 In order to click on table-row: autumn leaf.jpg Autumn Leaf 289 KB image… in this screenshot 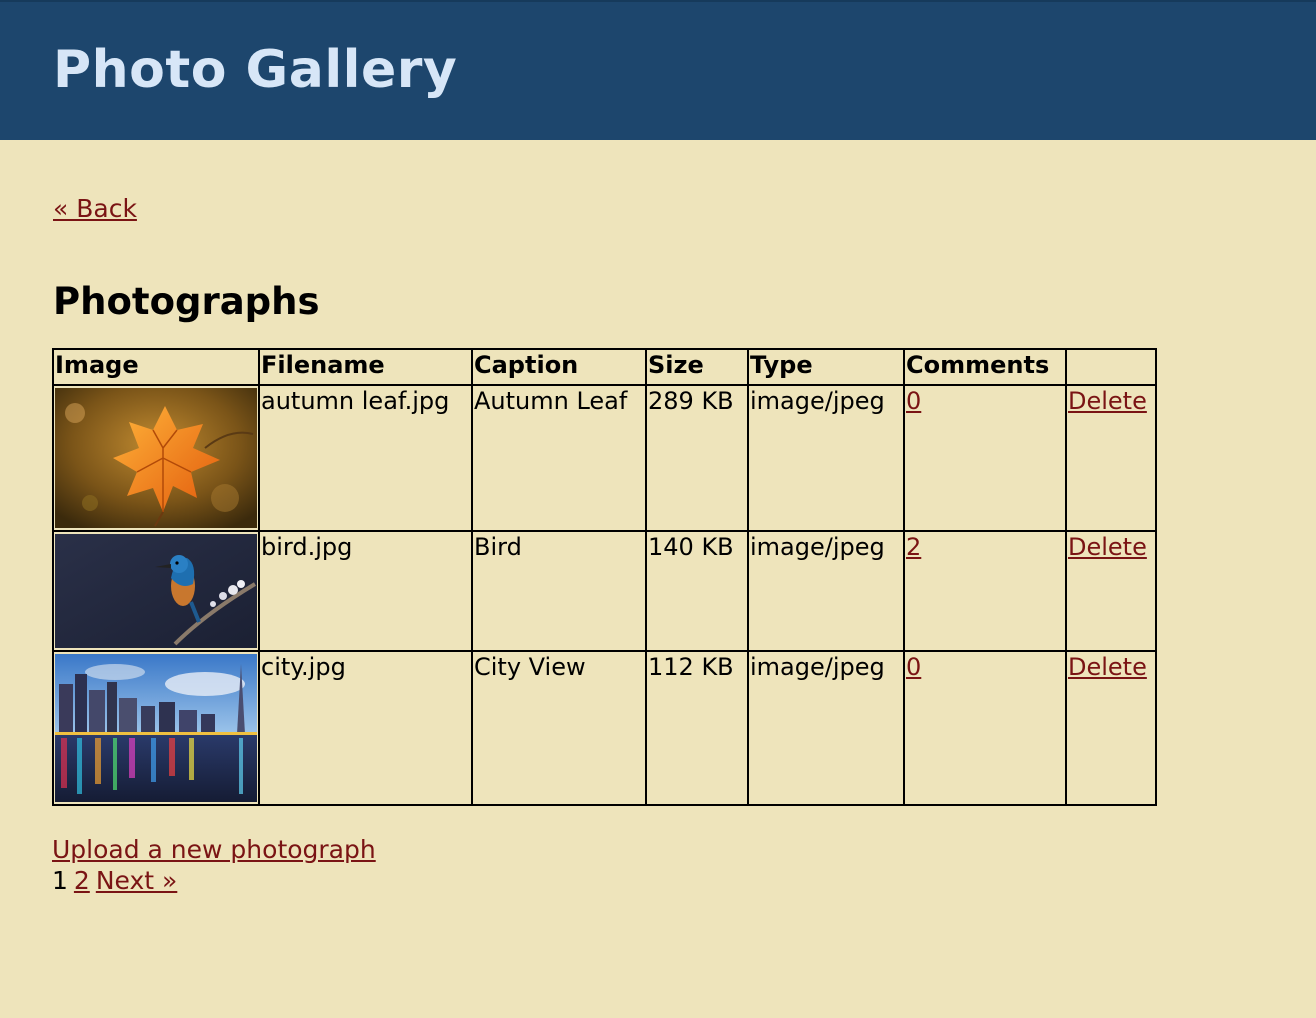, I will do `click(604, 458)`.